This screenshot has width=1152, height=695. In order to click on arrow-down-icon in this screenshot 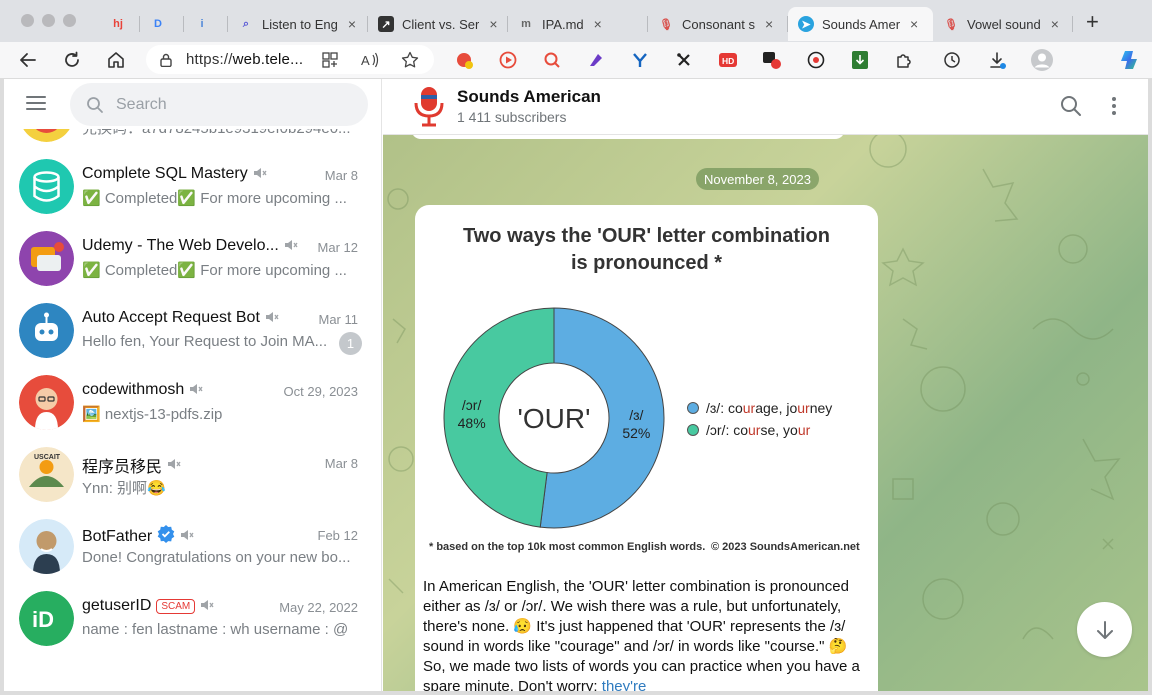, I will do `click(1104, 629)`.